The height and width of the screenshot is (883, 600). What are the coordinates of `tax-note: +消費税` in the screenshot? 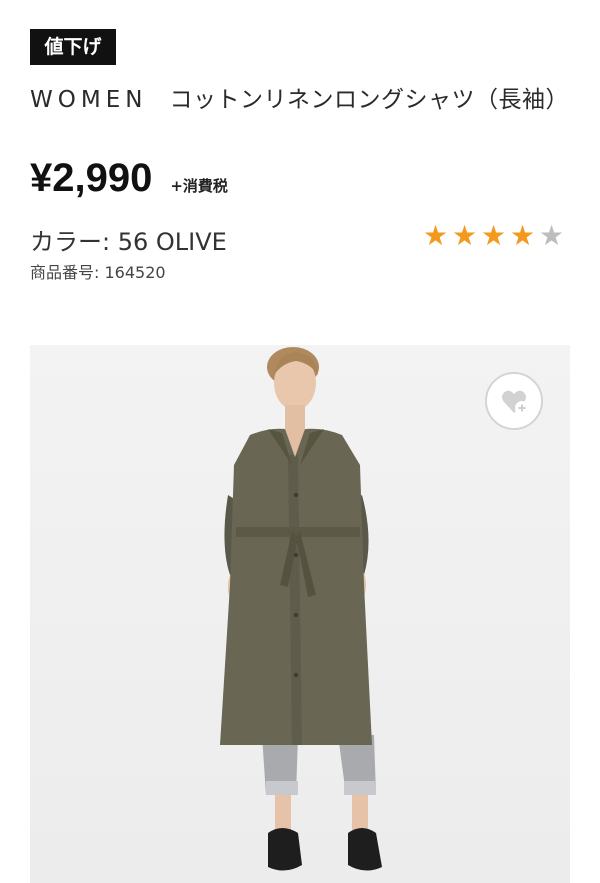 It's located at (199, 186).